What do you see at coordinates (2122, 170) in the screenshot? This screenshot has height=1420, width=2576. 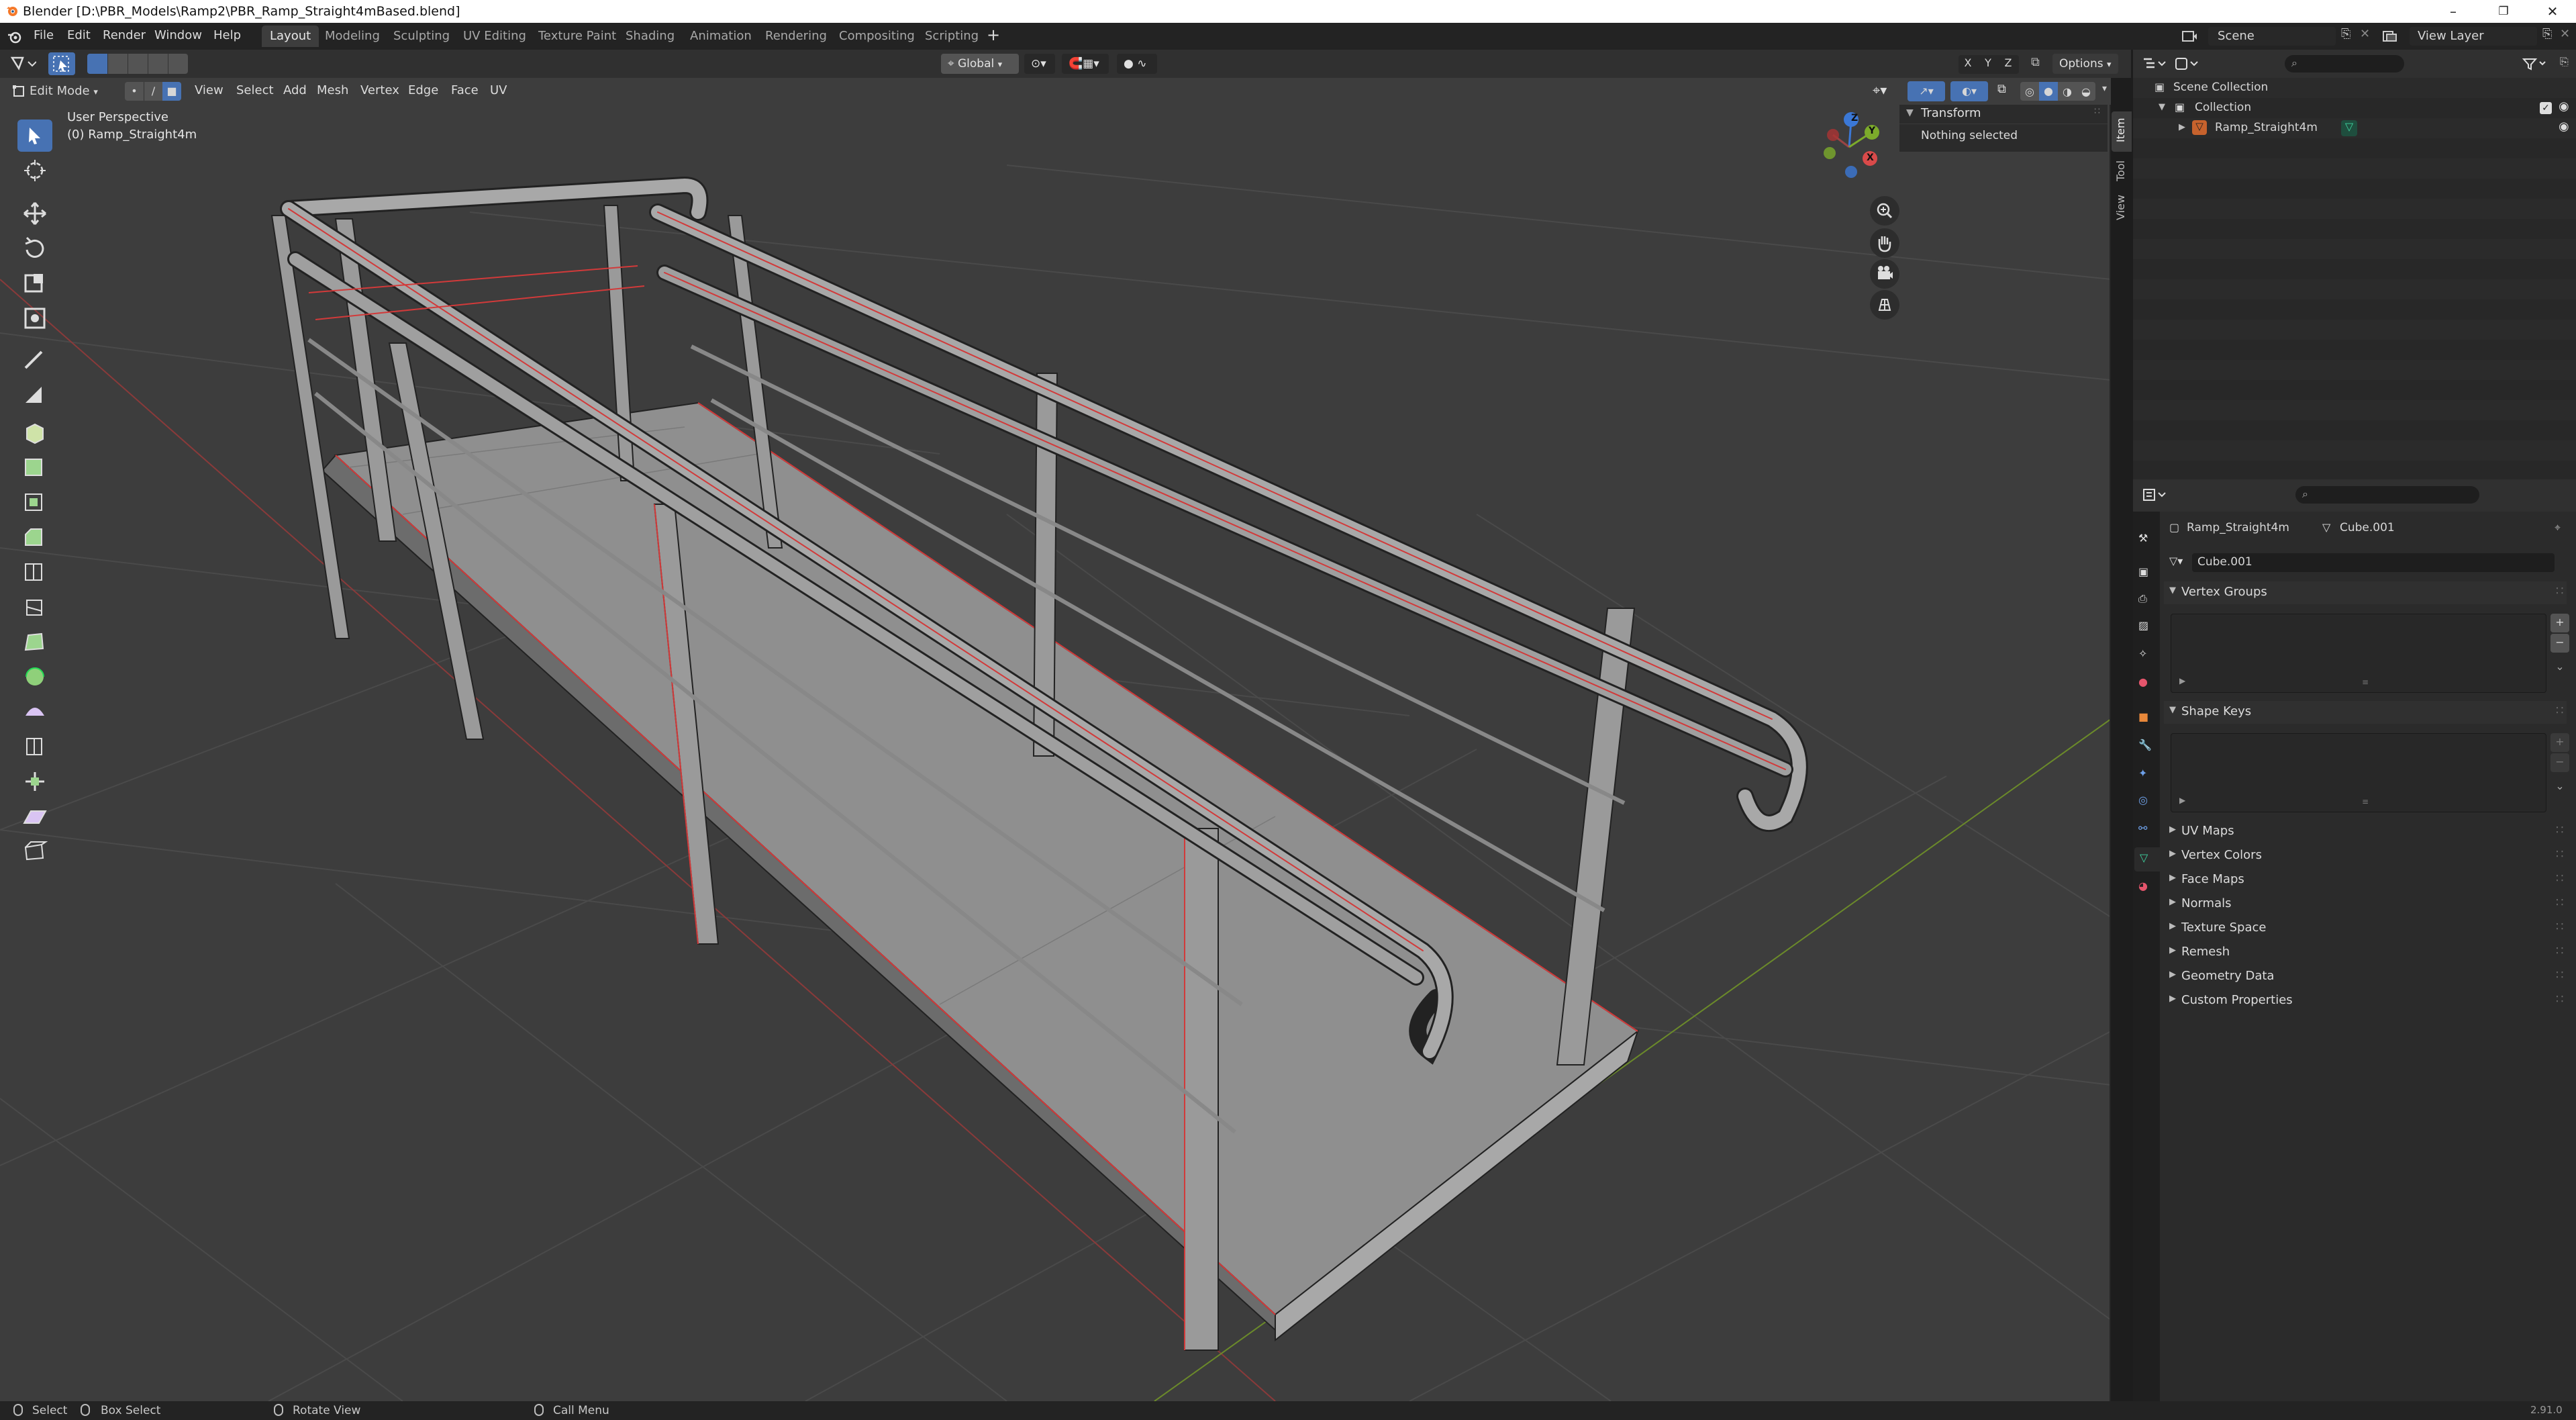 I see `sidebar-tab-tool: Tool` at bounding box center [2122, 170].